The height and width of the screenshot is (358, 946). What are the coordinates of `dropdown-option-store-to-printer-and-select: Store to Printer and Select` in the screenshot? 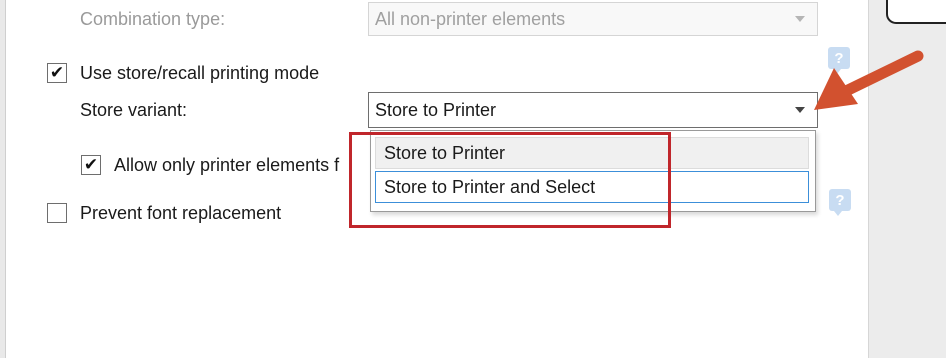 It's located at (592, 187).